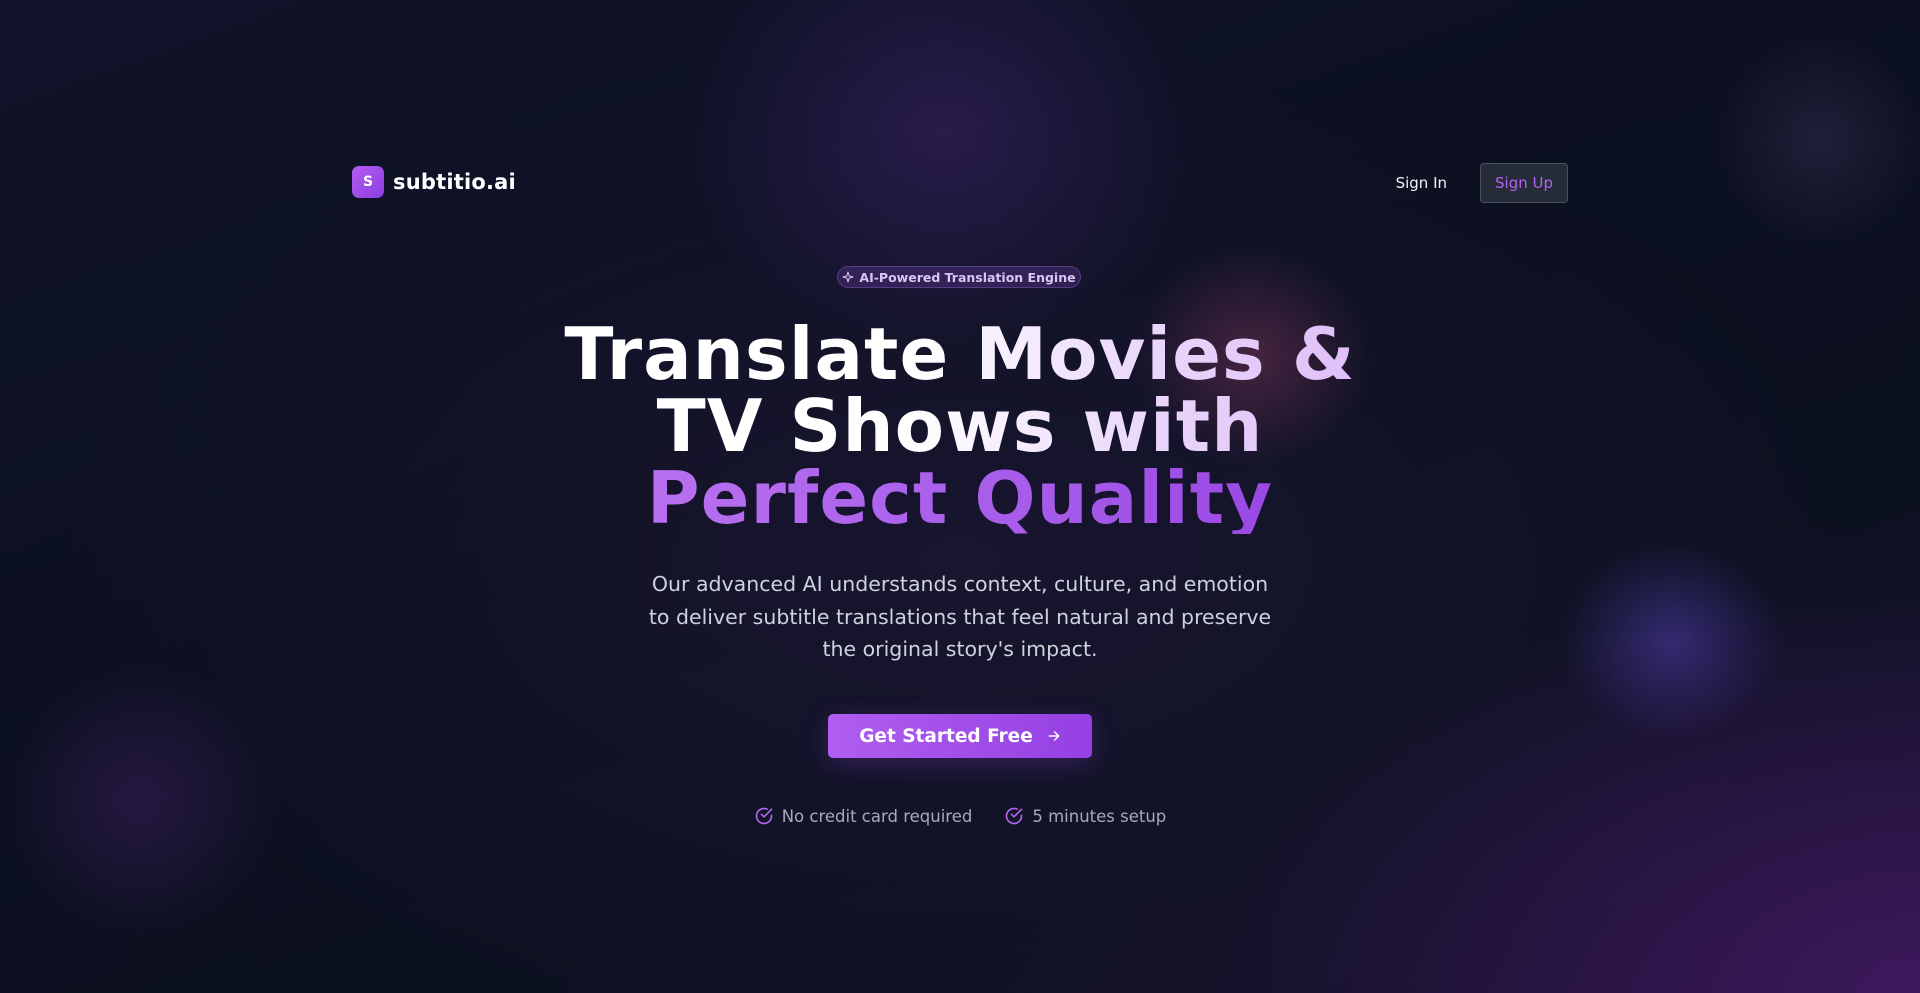  I want to click on arrow-right-icon, so click(1054, 736).